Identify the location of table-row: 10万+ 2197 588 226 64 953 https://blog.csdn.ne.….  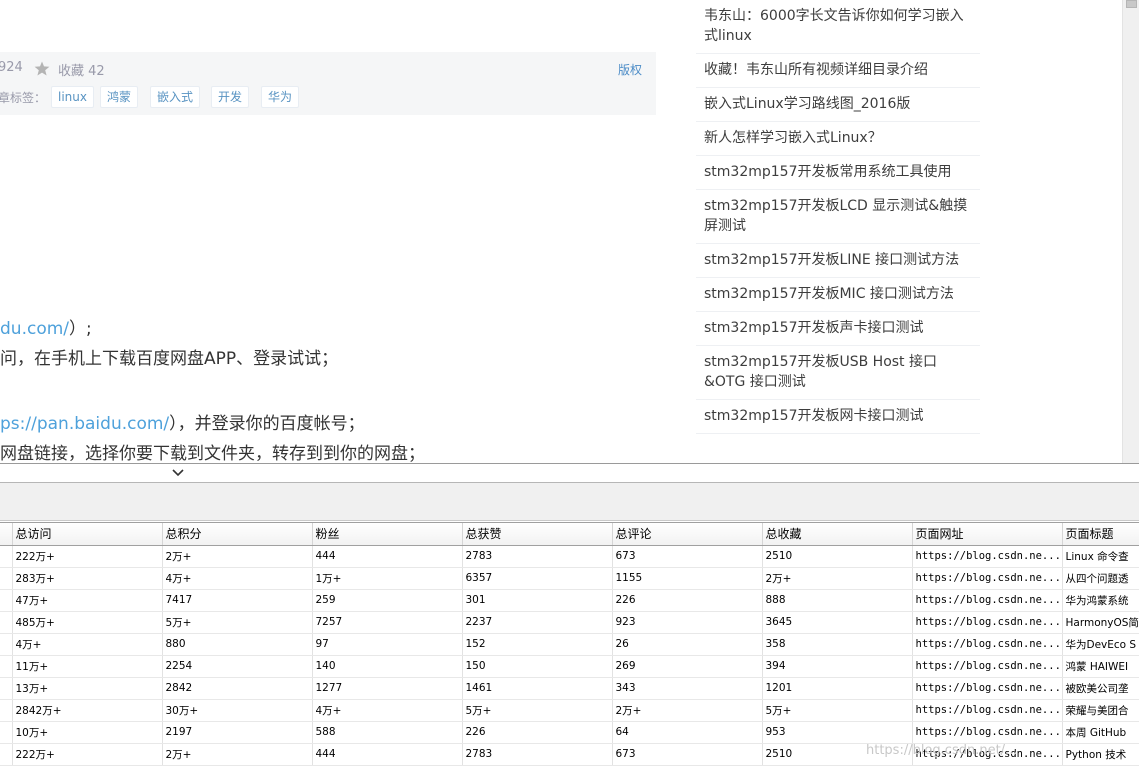
(569, 732).